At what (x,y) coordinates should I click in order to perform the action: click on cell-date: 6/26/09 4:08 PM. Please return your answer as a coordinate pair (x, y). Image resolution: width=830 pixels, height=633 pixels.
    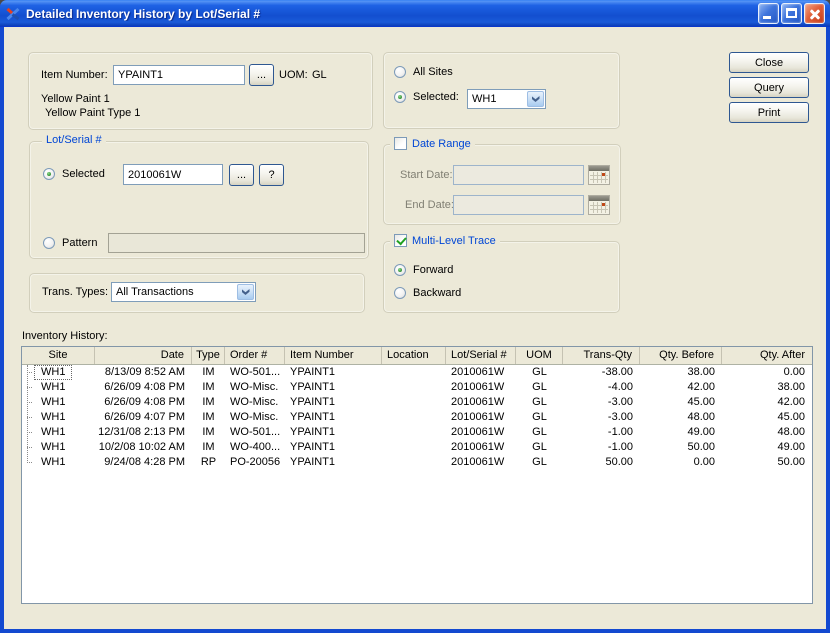
    Looking at the image, I should click on (144, 387).